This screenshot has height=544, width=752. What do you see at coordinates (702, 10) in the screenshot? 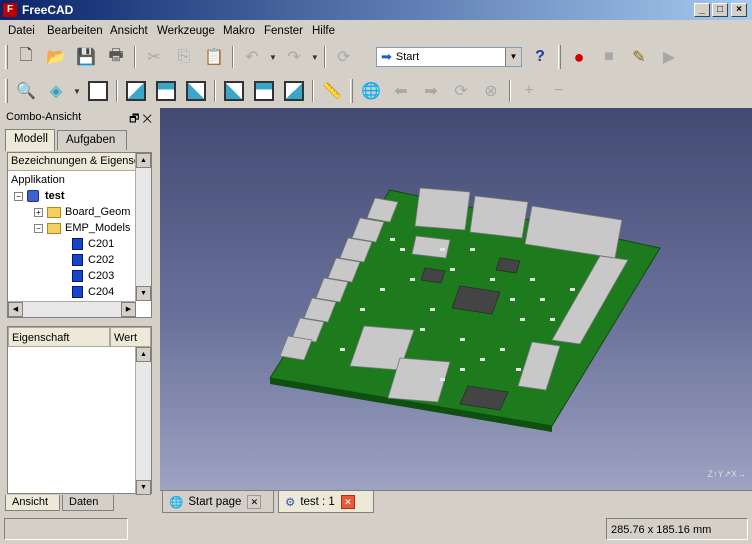
I see `minimize-button: _` at bounding box center [702, 10].